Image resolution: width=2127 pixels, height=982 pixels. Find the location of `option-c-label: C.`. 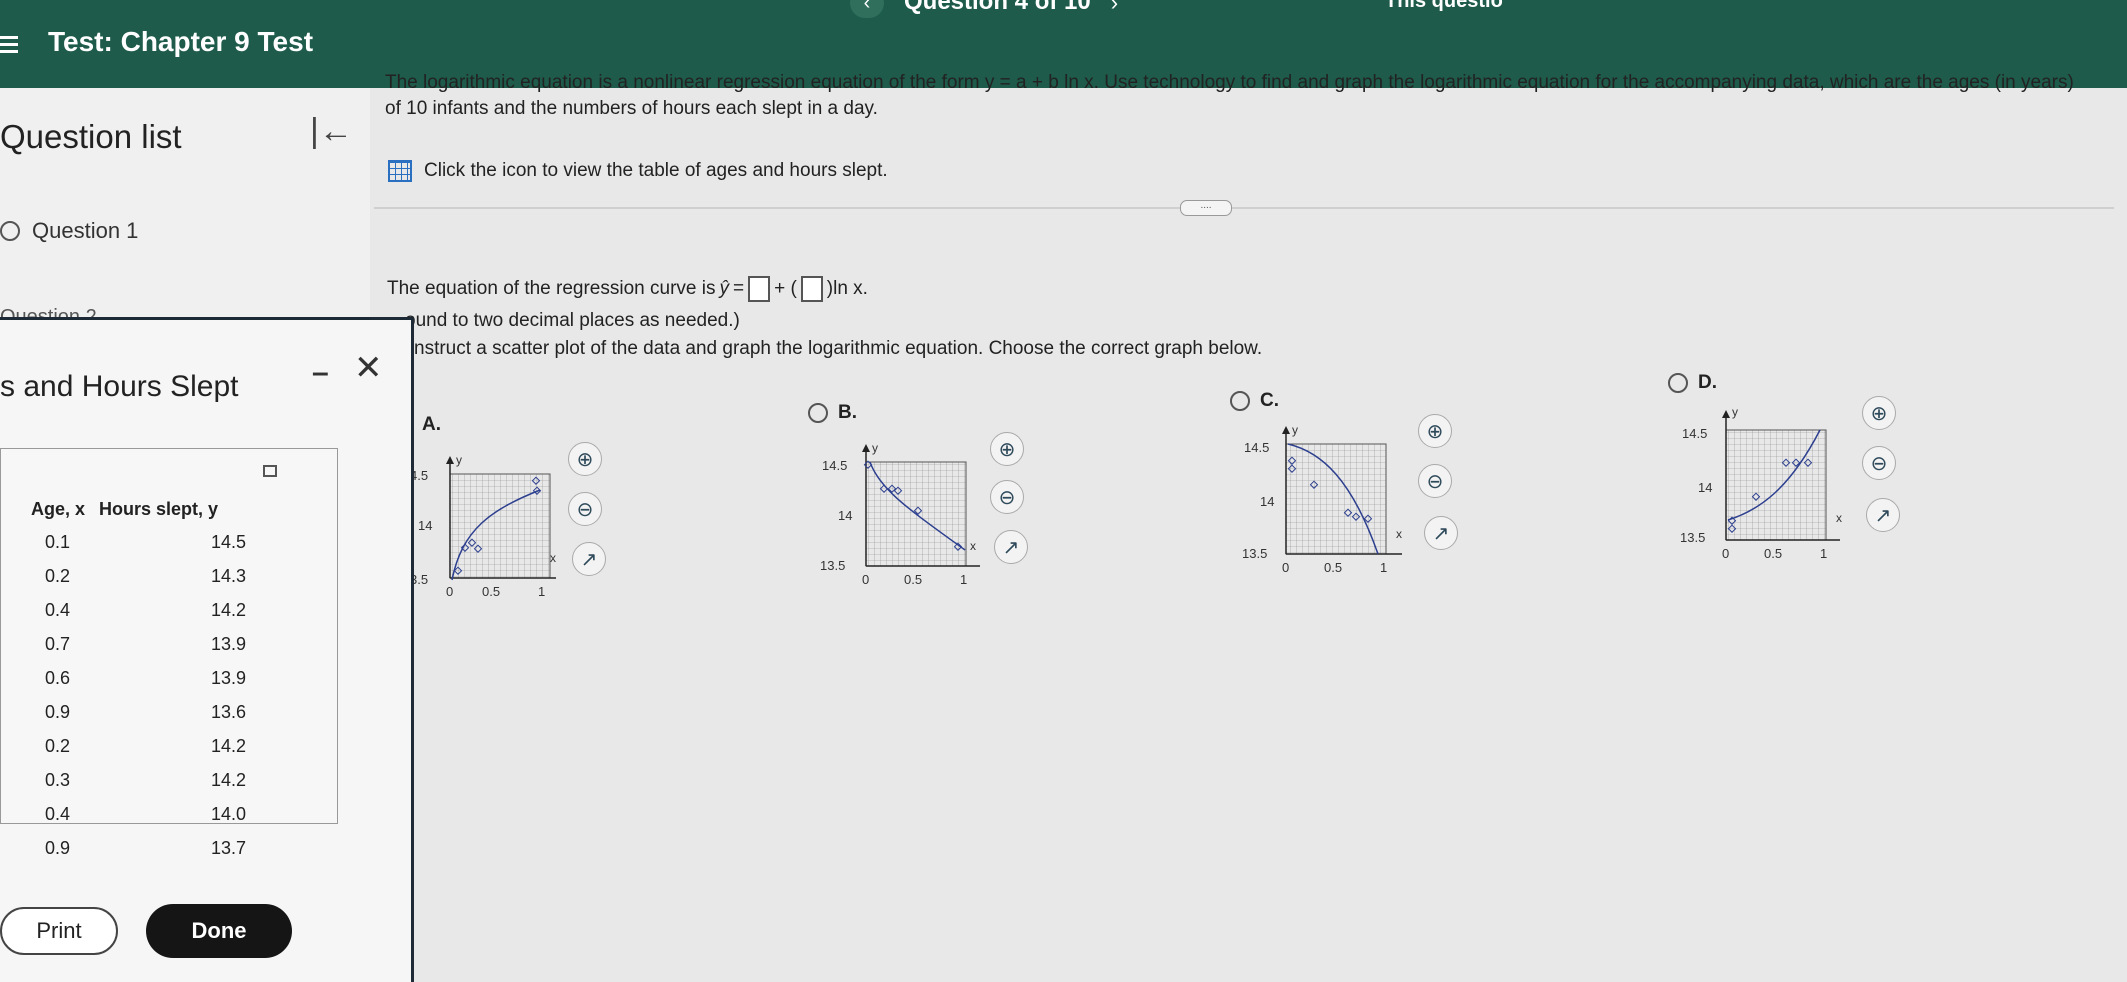

option-c-label: C. is located at coordinates (1269, 400).